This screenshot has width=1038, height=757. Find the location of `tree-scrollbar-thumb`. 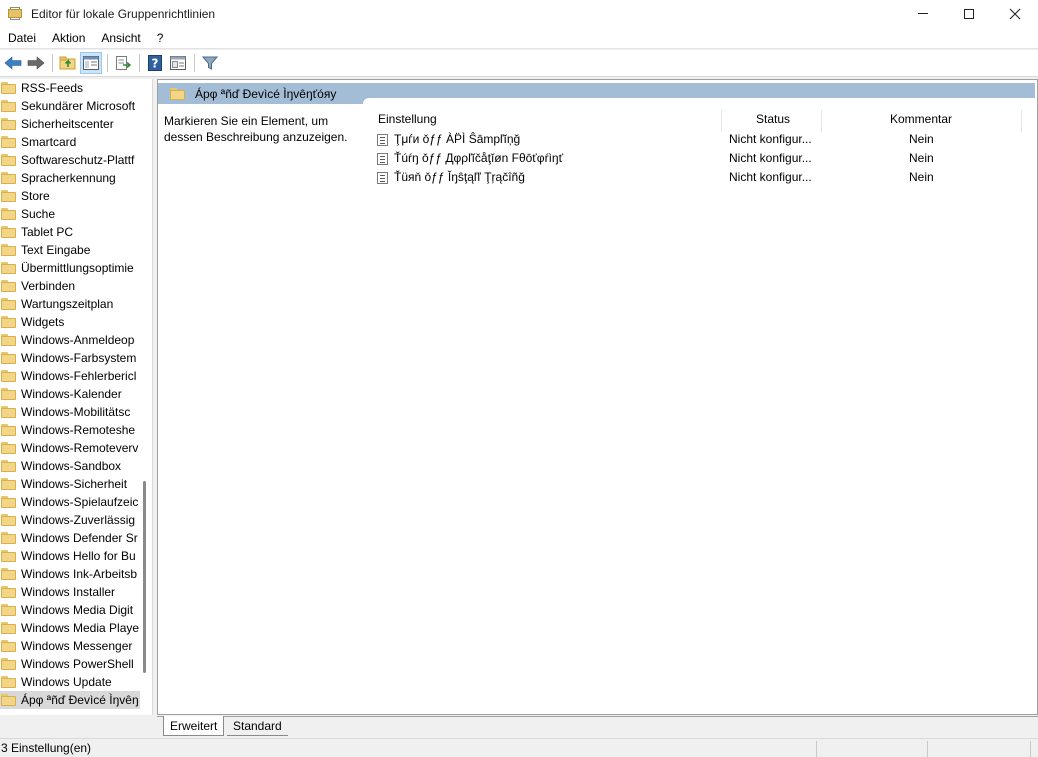

tree-scrollbar-thumb is located at coordinates (144, 577).